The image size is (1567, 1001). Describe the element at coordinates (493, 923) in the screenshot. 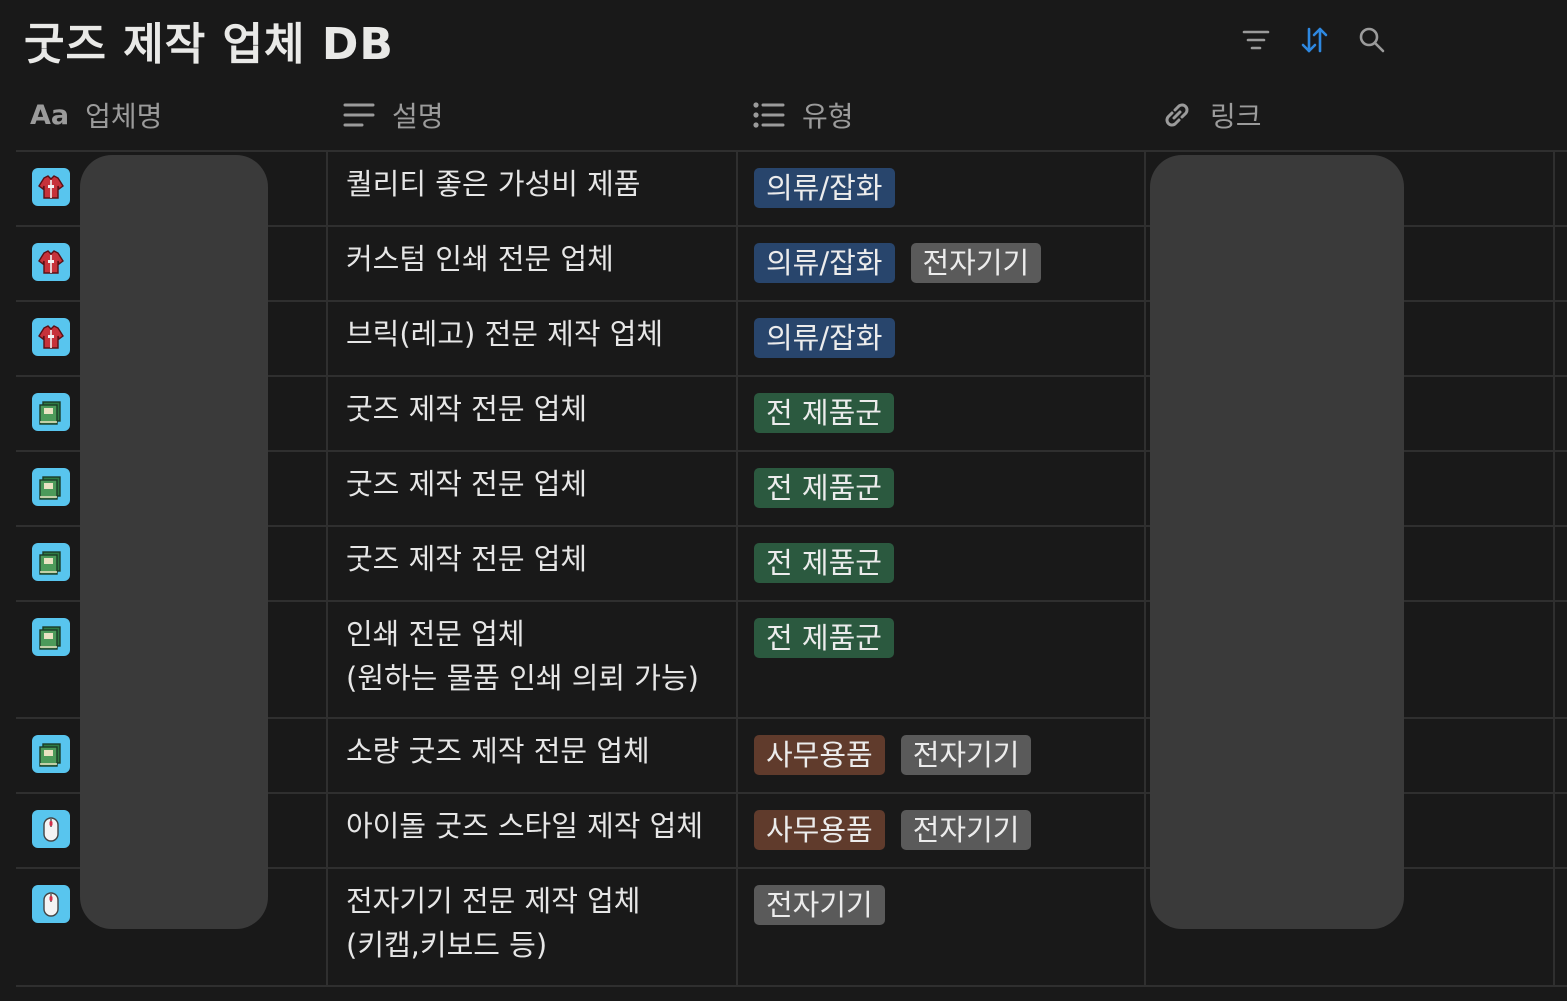

I see `description-text: 전자기기 전문 제작 업체 (키캡,키보드 등)` at that location.